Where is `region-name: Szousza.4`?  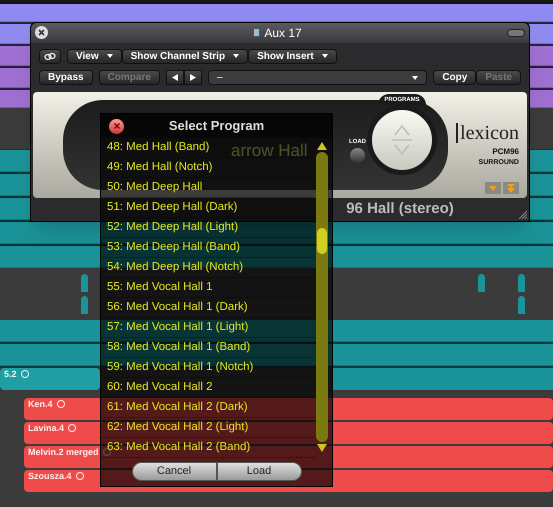
region-name: Szousza.4 is located at coordinates (50, 476).